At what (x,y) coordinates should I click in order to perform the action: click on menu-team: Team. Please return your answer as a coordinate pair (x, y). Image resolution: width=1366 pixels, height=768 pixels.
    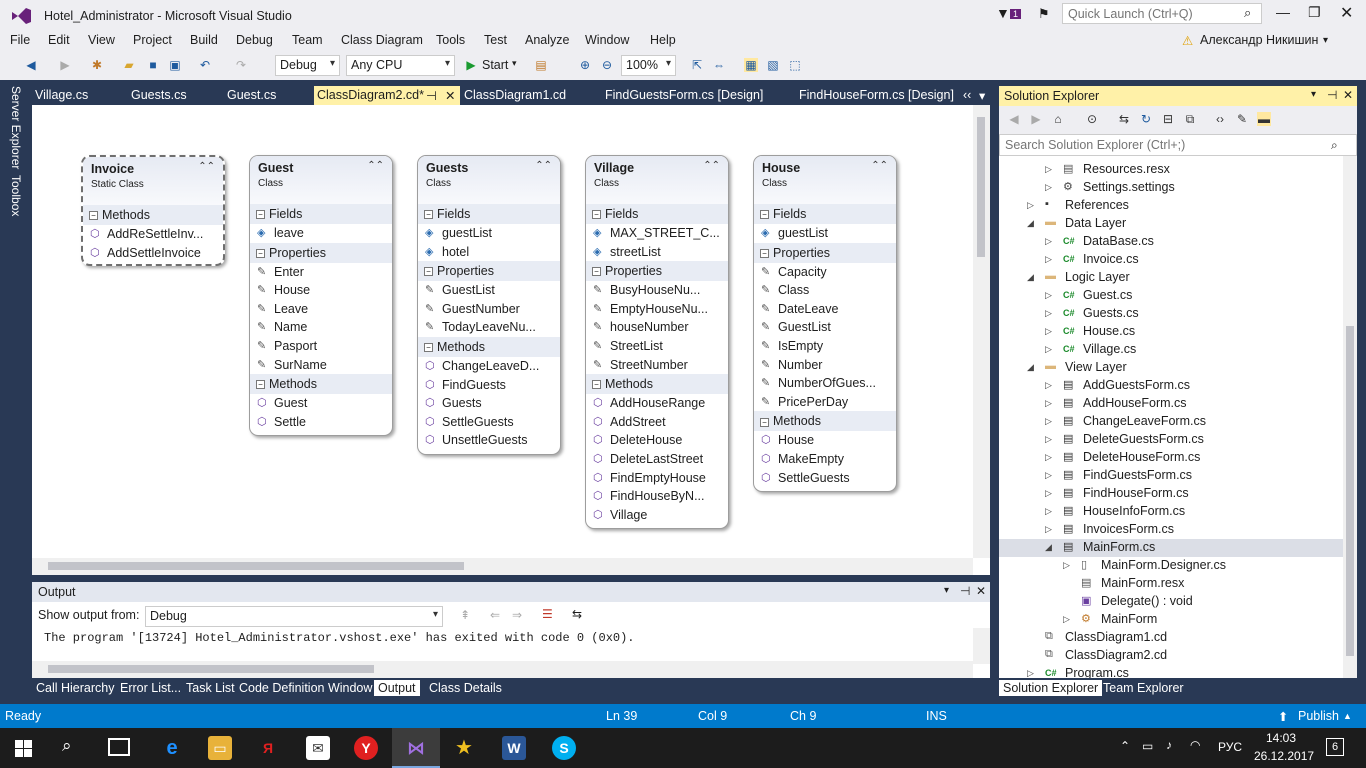
    Looking at the image, I should click on (307, 40).